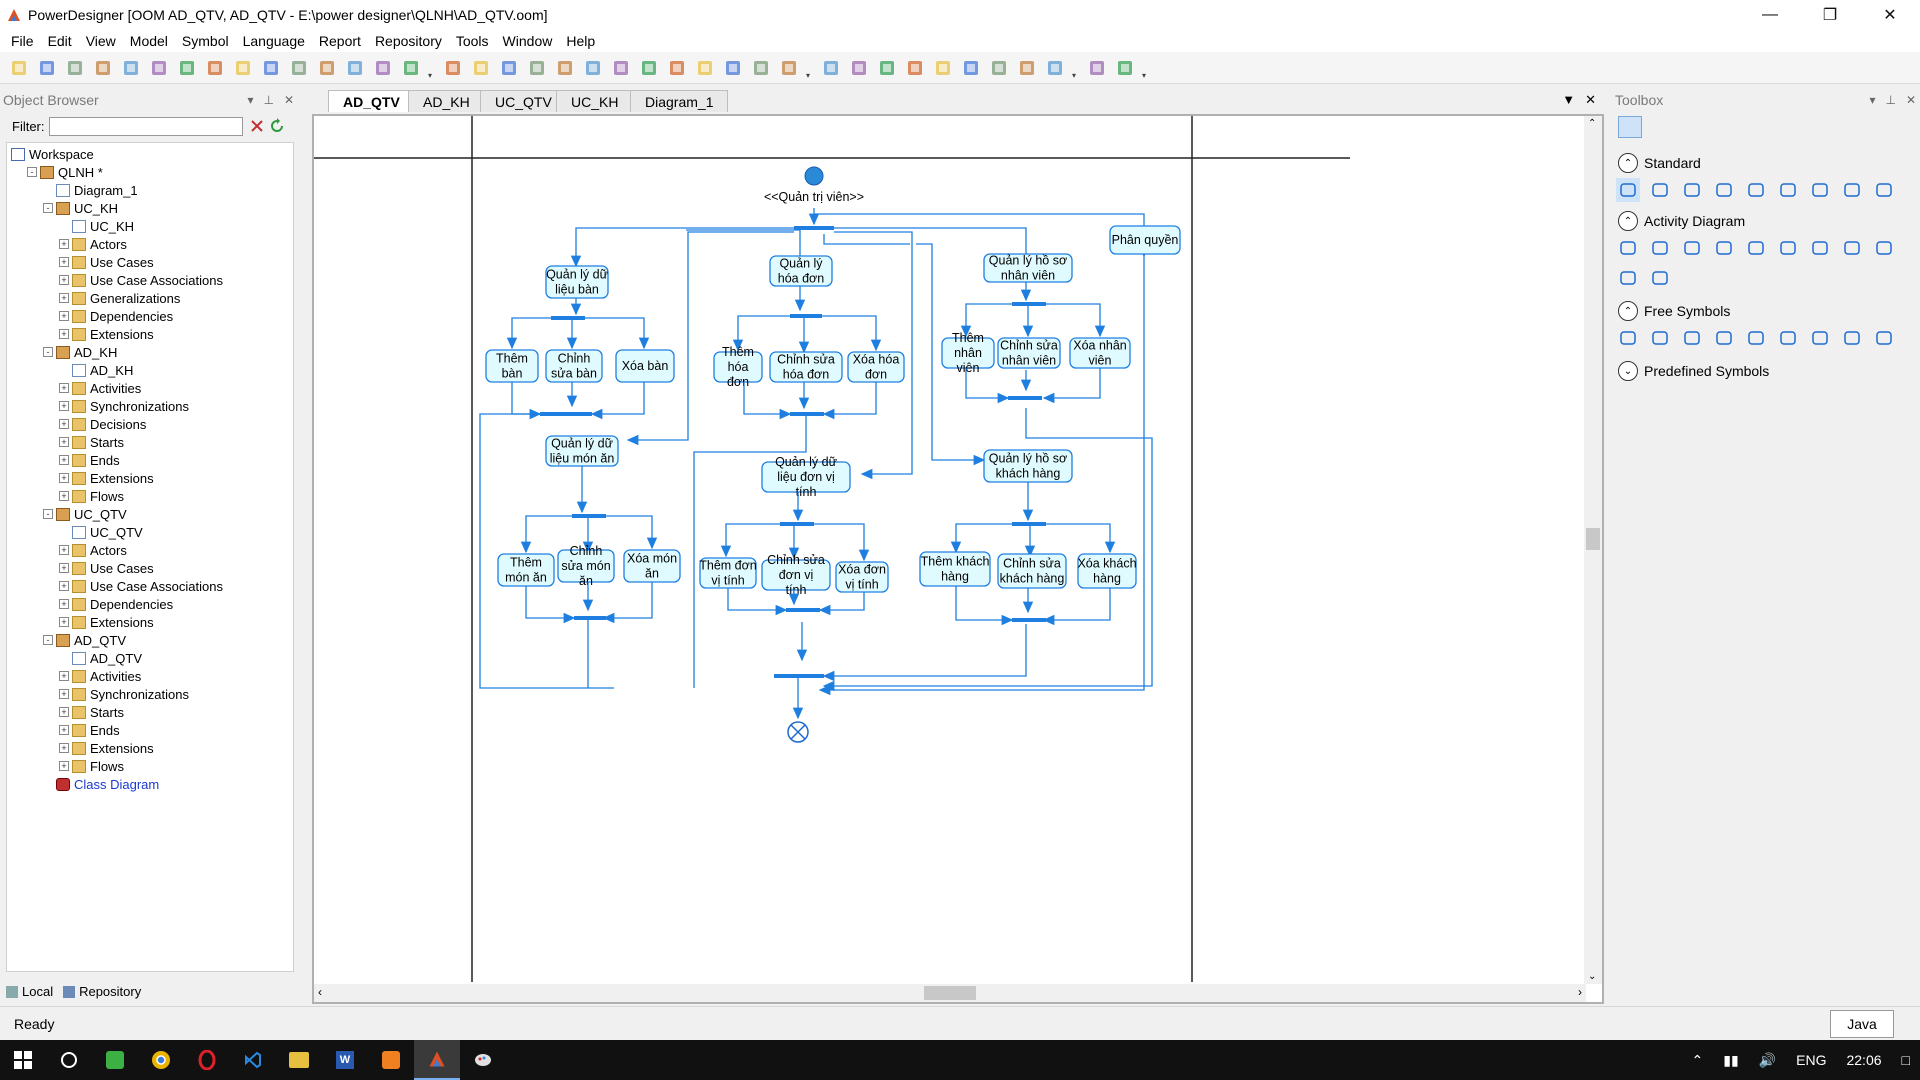  Describe the element at coordinates (103, 68) in the screenshot. I see `save-icon` at that location.